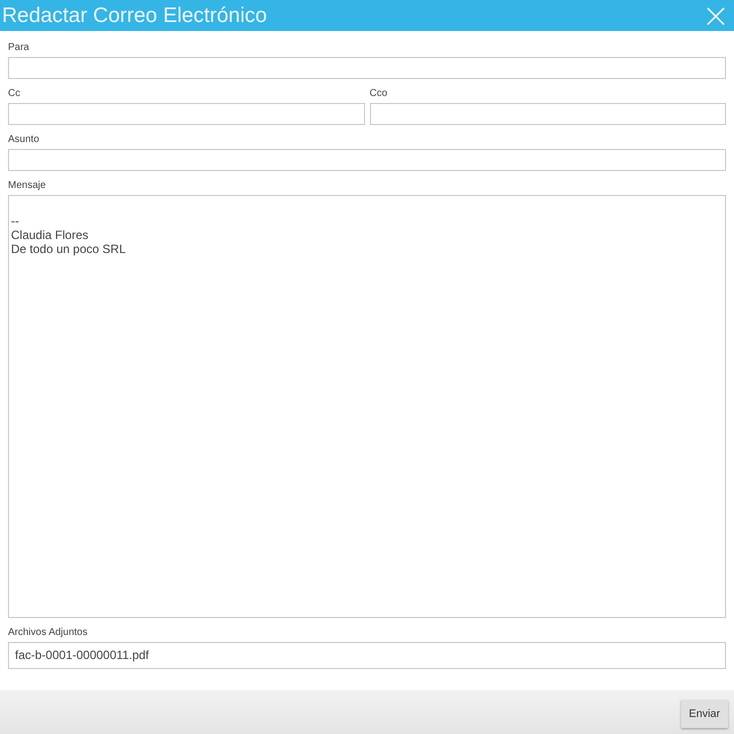 The height and width of the screenshot is (734, 734). Describe the element at coordinates (19, 47) in the screenshot. I see `field-label: Para` at that location.